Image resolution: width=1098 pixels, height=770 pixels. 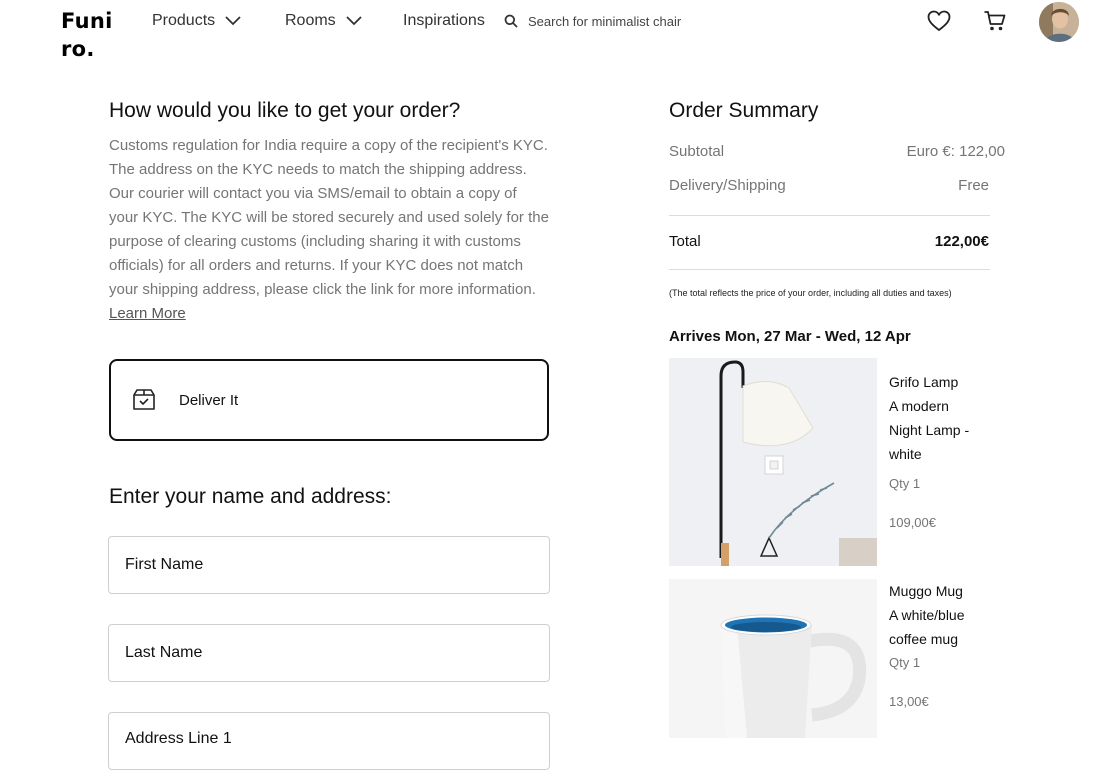 I want to click on logo: Funiro., so click(x=91, y=35).